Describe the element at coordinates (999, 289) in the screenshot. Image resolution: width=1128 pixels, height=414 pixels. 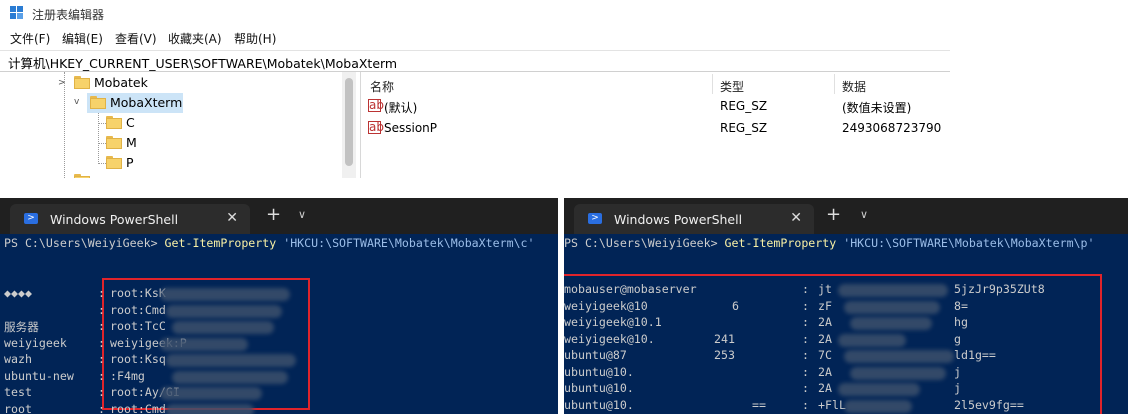
I see `output-value-tail: 5jzJr9p35ZUt8` at that location.